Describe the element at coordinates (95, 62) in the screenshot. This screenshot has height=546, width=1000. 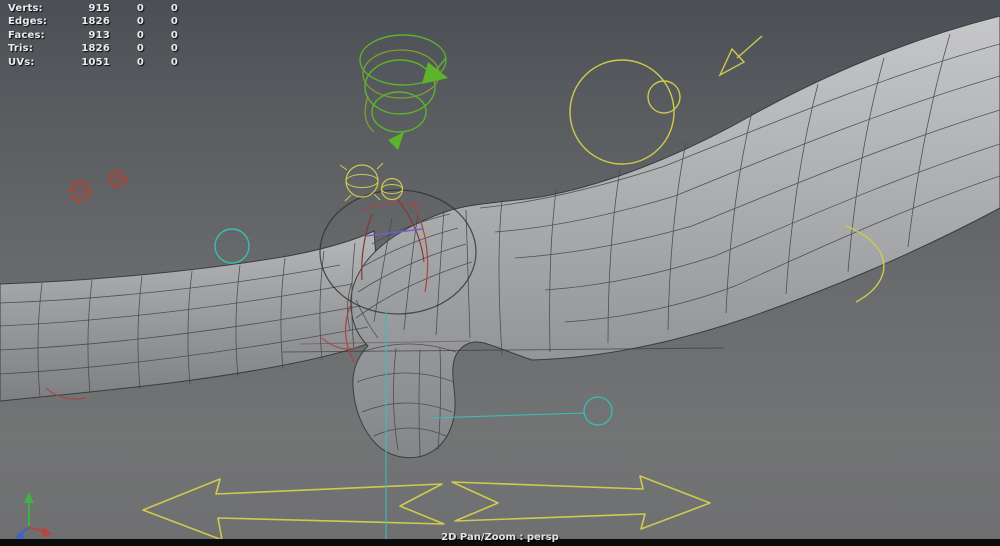
I see `hud-count: 1051` at that location.